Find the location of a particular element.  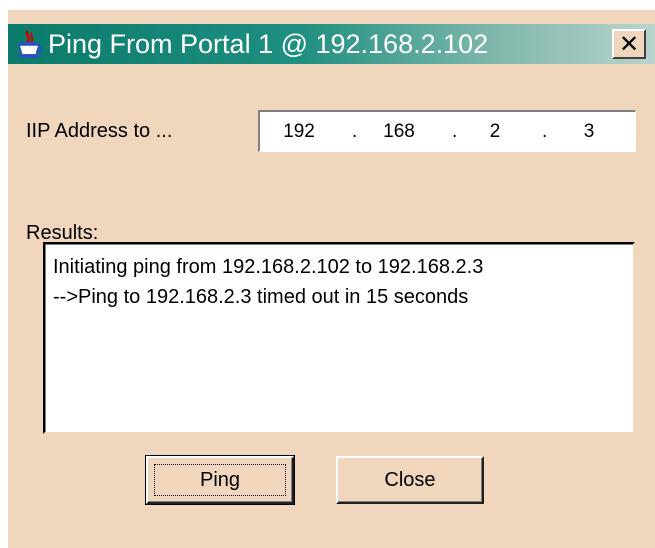

window-title: Ping From Portal 1 @ 192.168.2.102 is located at coordinates (268, 44).